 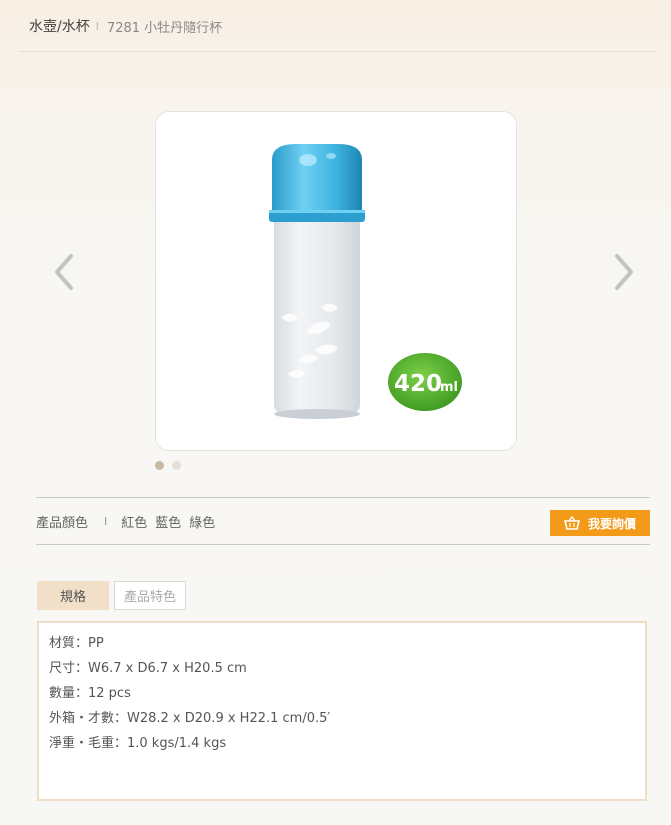 I want to click on color-label: 產品顏色, so click(x=62, y=523).